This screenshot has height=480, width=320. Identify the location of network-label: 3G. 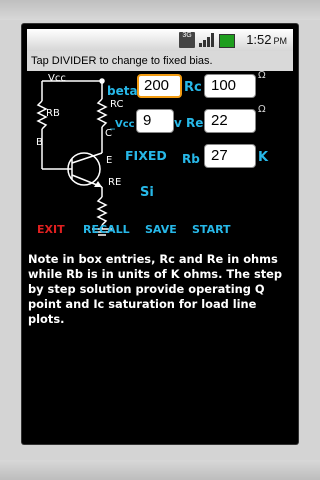
(187, 35).